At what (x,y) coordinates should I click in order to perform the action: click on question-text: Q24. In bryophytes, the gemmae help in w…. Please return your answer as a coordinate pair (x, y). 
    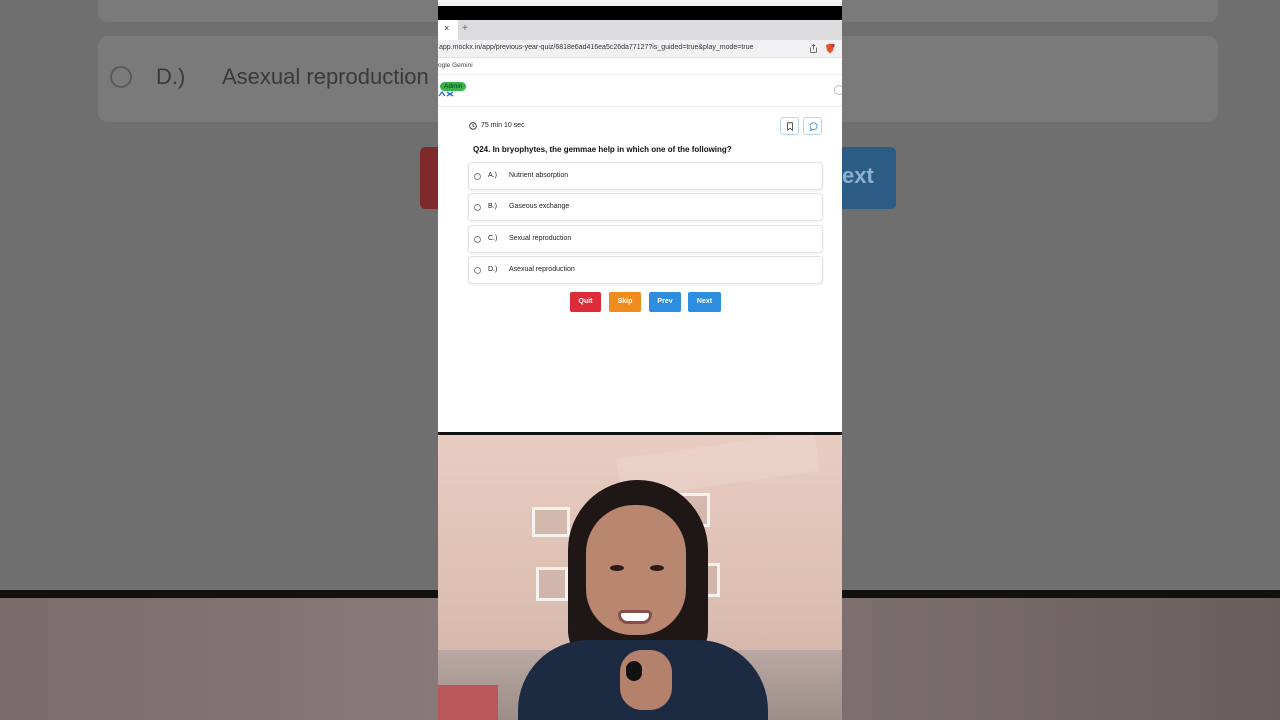
    Looking at the image, I should click on (602, 149).